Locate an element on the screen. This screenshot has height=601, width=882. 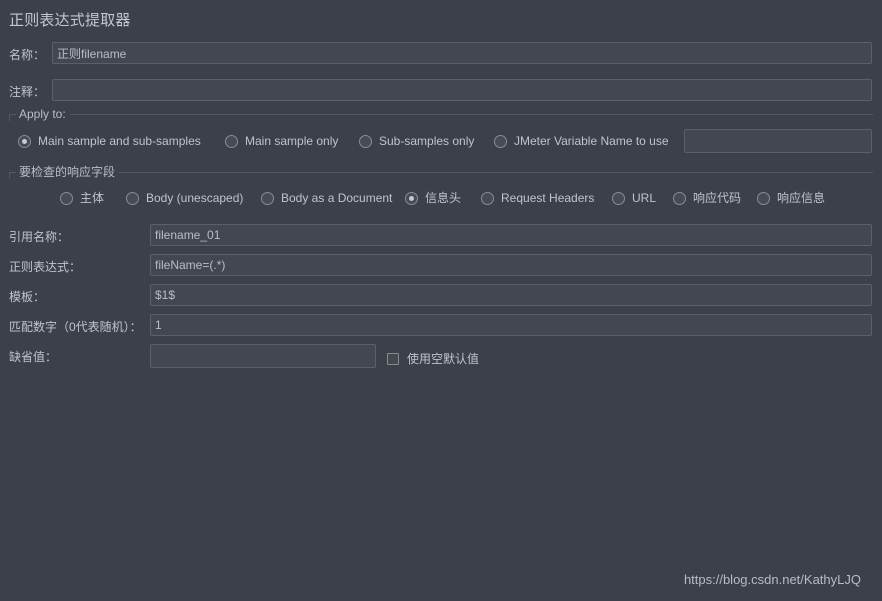
default-value-input is located at coordinates (263, 356).